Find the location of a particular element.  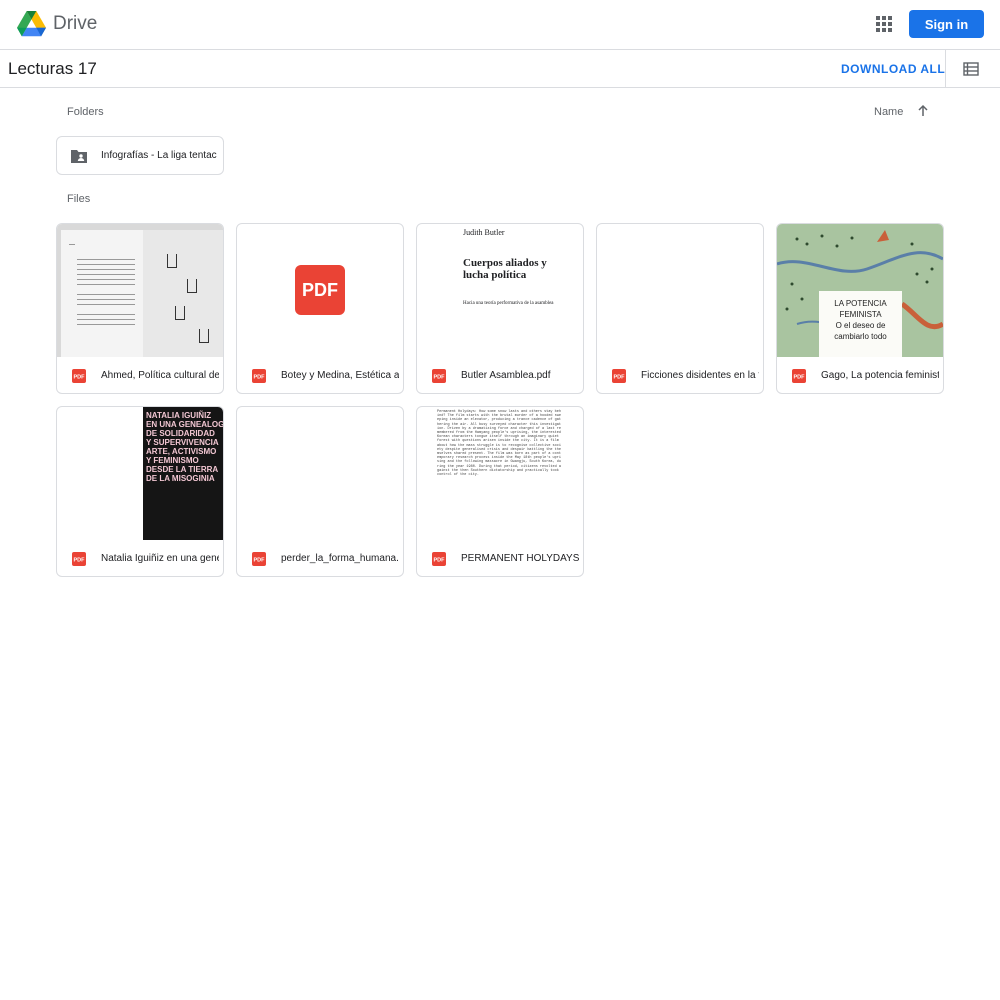

folder-item: Infografías - La liga tentacular is located at coordinates (140, 155).